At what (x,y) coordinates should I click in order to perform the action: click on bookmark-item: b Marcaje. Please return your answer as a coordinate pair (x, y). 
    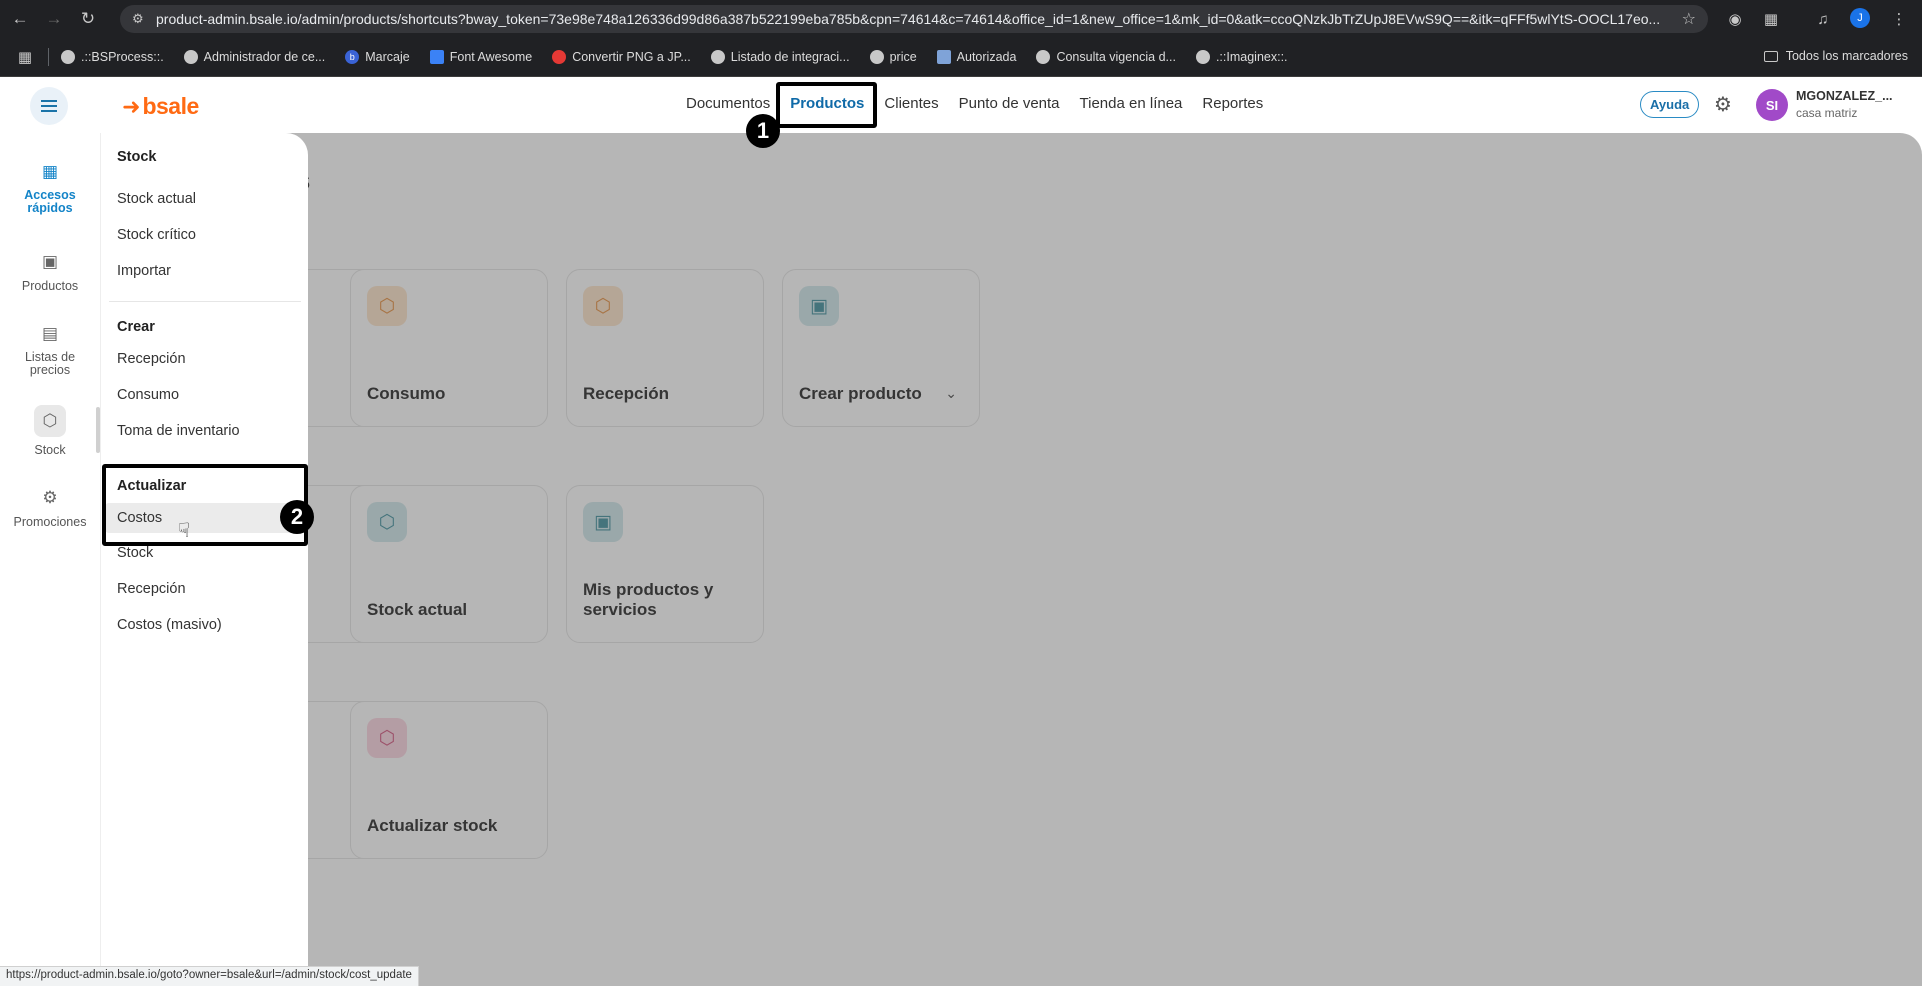
    Looking at the image, I should click on (377, 57).